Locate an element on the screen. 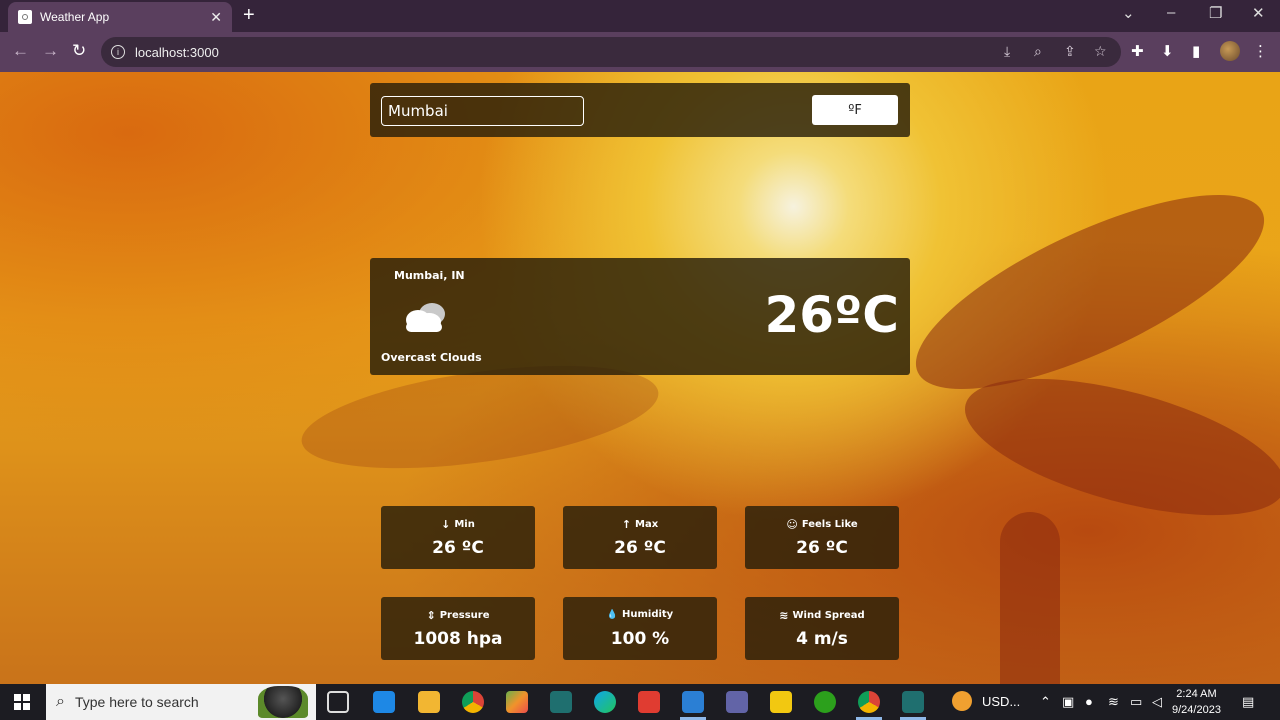 The width and height of the screenshot is (1280, 720). unit-toggle-button: ºF is located at coordinates (855, 110).